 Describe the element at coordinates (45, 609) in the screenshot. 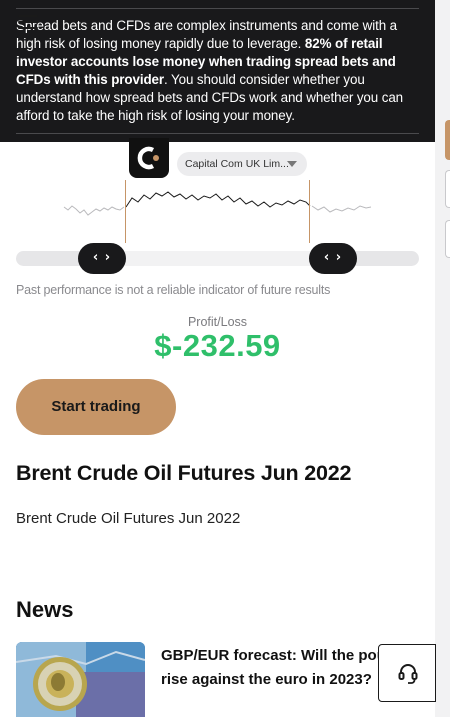

I see `news-heading: News` at that location.